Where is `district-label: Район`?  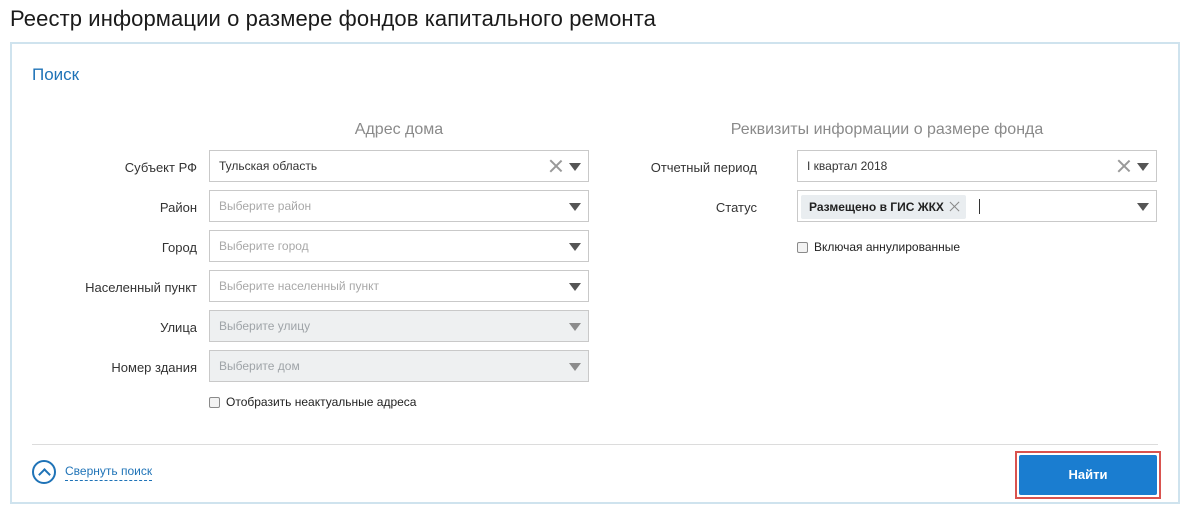
district-label: Район is located at coordinates (178, 207).